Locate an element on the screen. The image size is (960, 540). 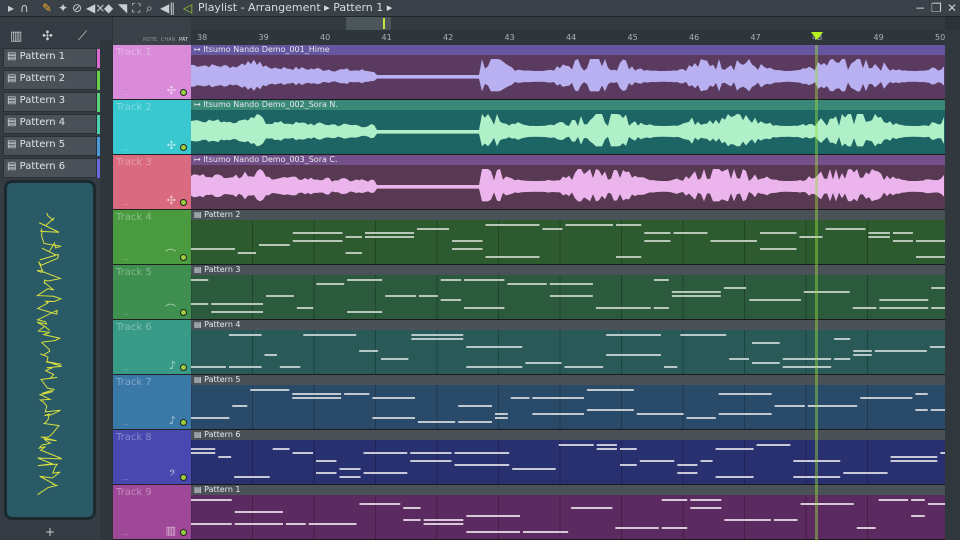
track-header: Track 8... 𝄢 is located at coordinates (152, 457).